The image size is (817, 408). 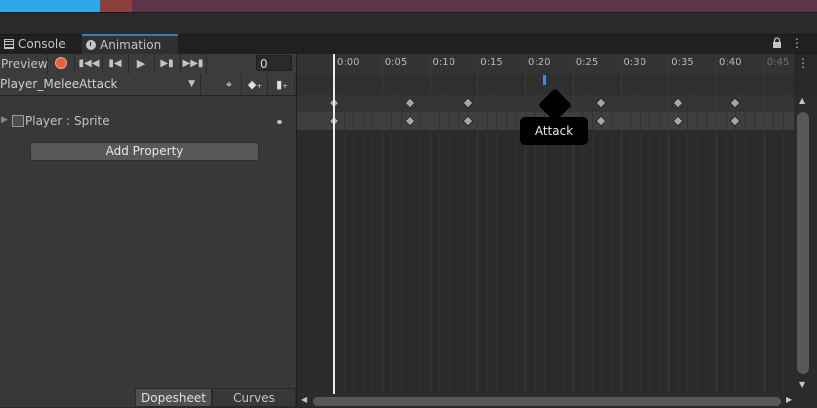 What do you see at coordinates (279, 122) in the screenshot?
I see `property-options-icon` at bounding box center [279, 122].